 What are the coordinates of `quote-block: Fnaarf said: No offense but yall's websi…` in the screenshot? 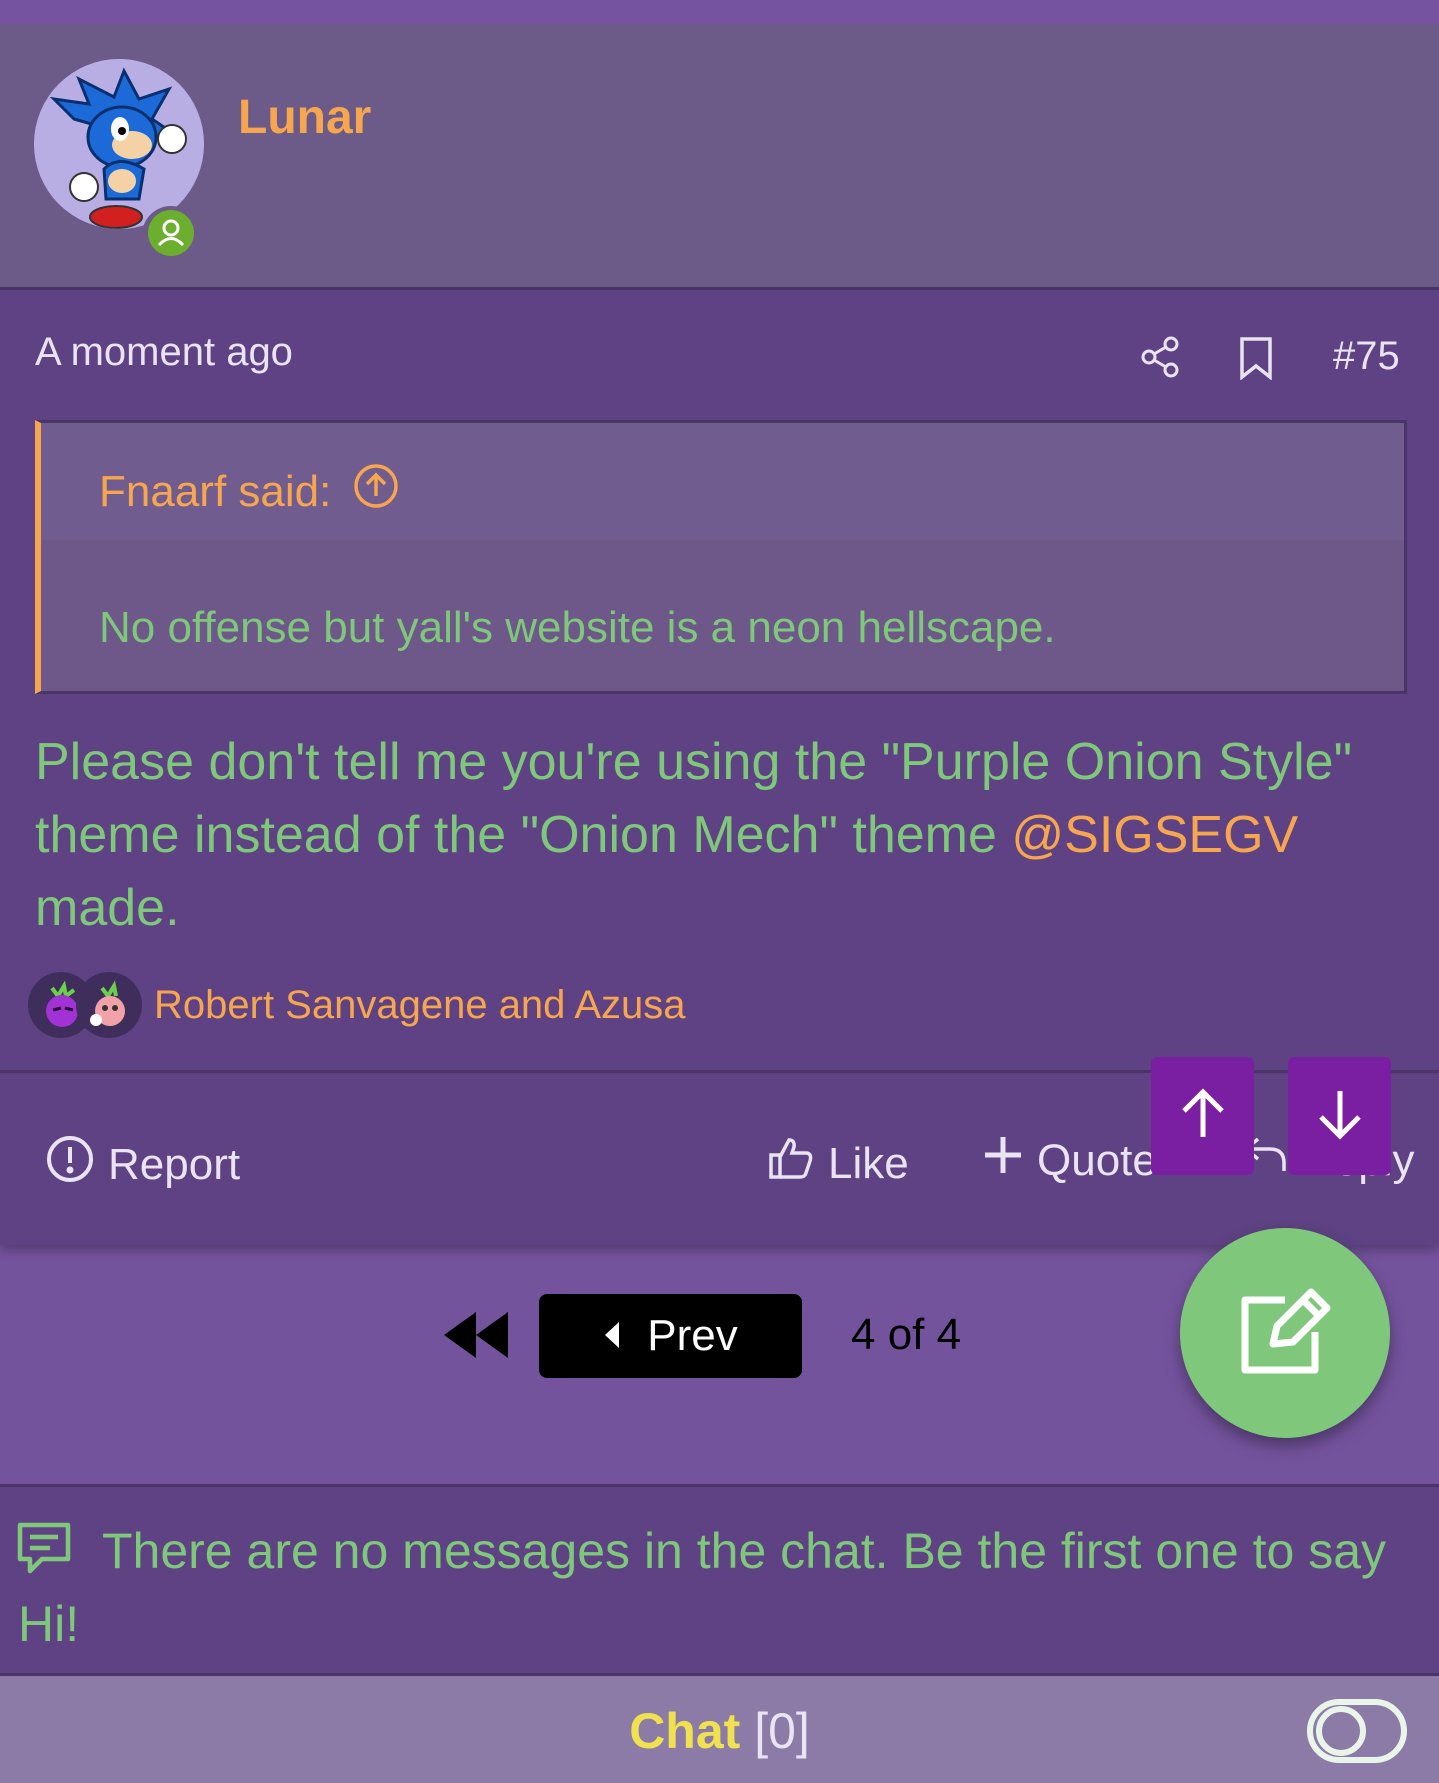 It's located at (721, 557).